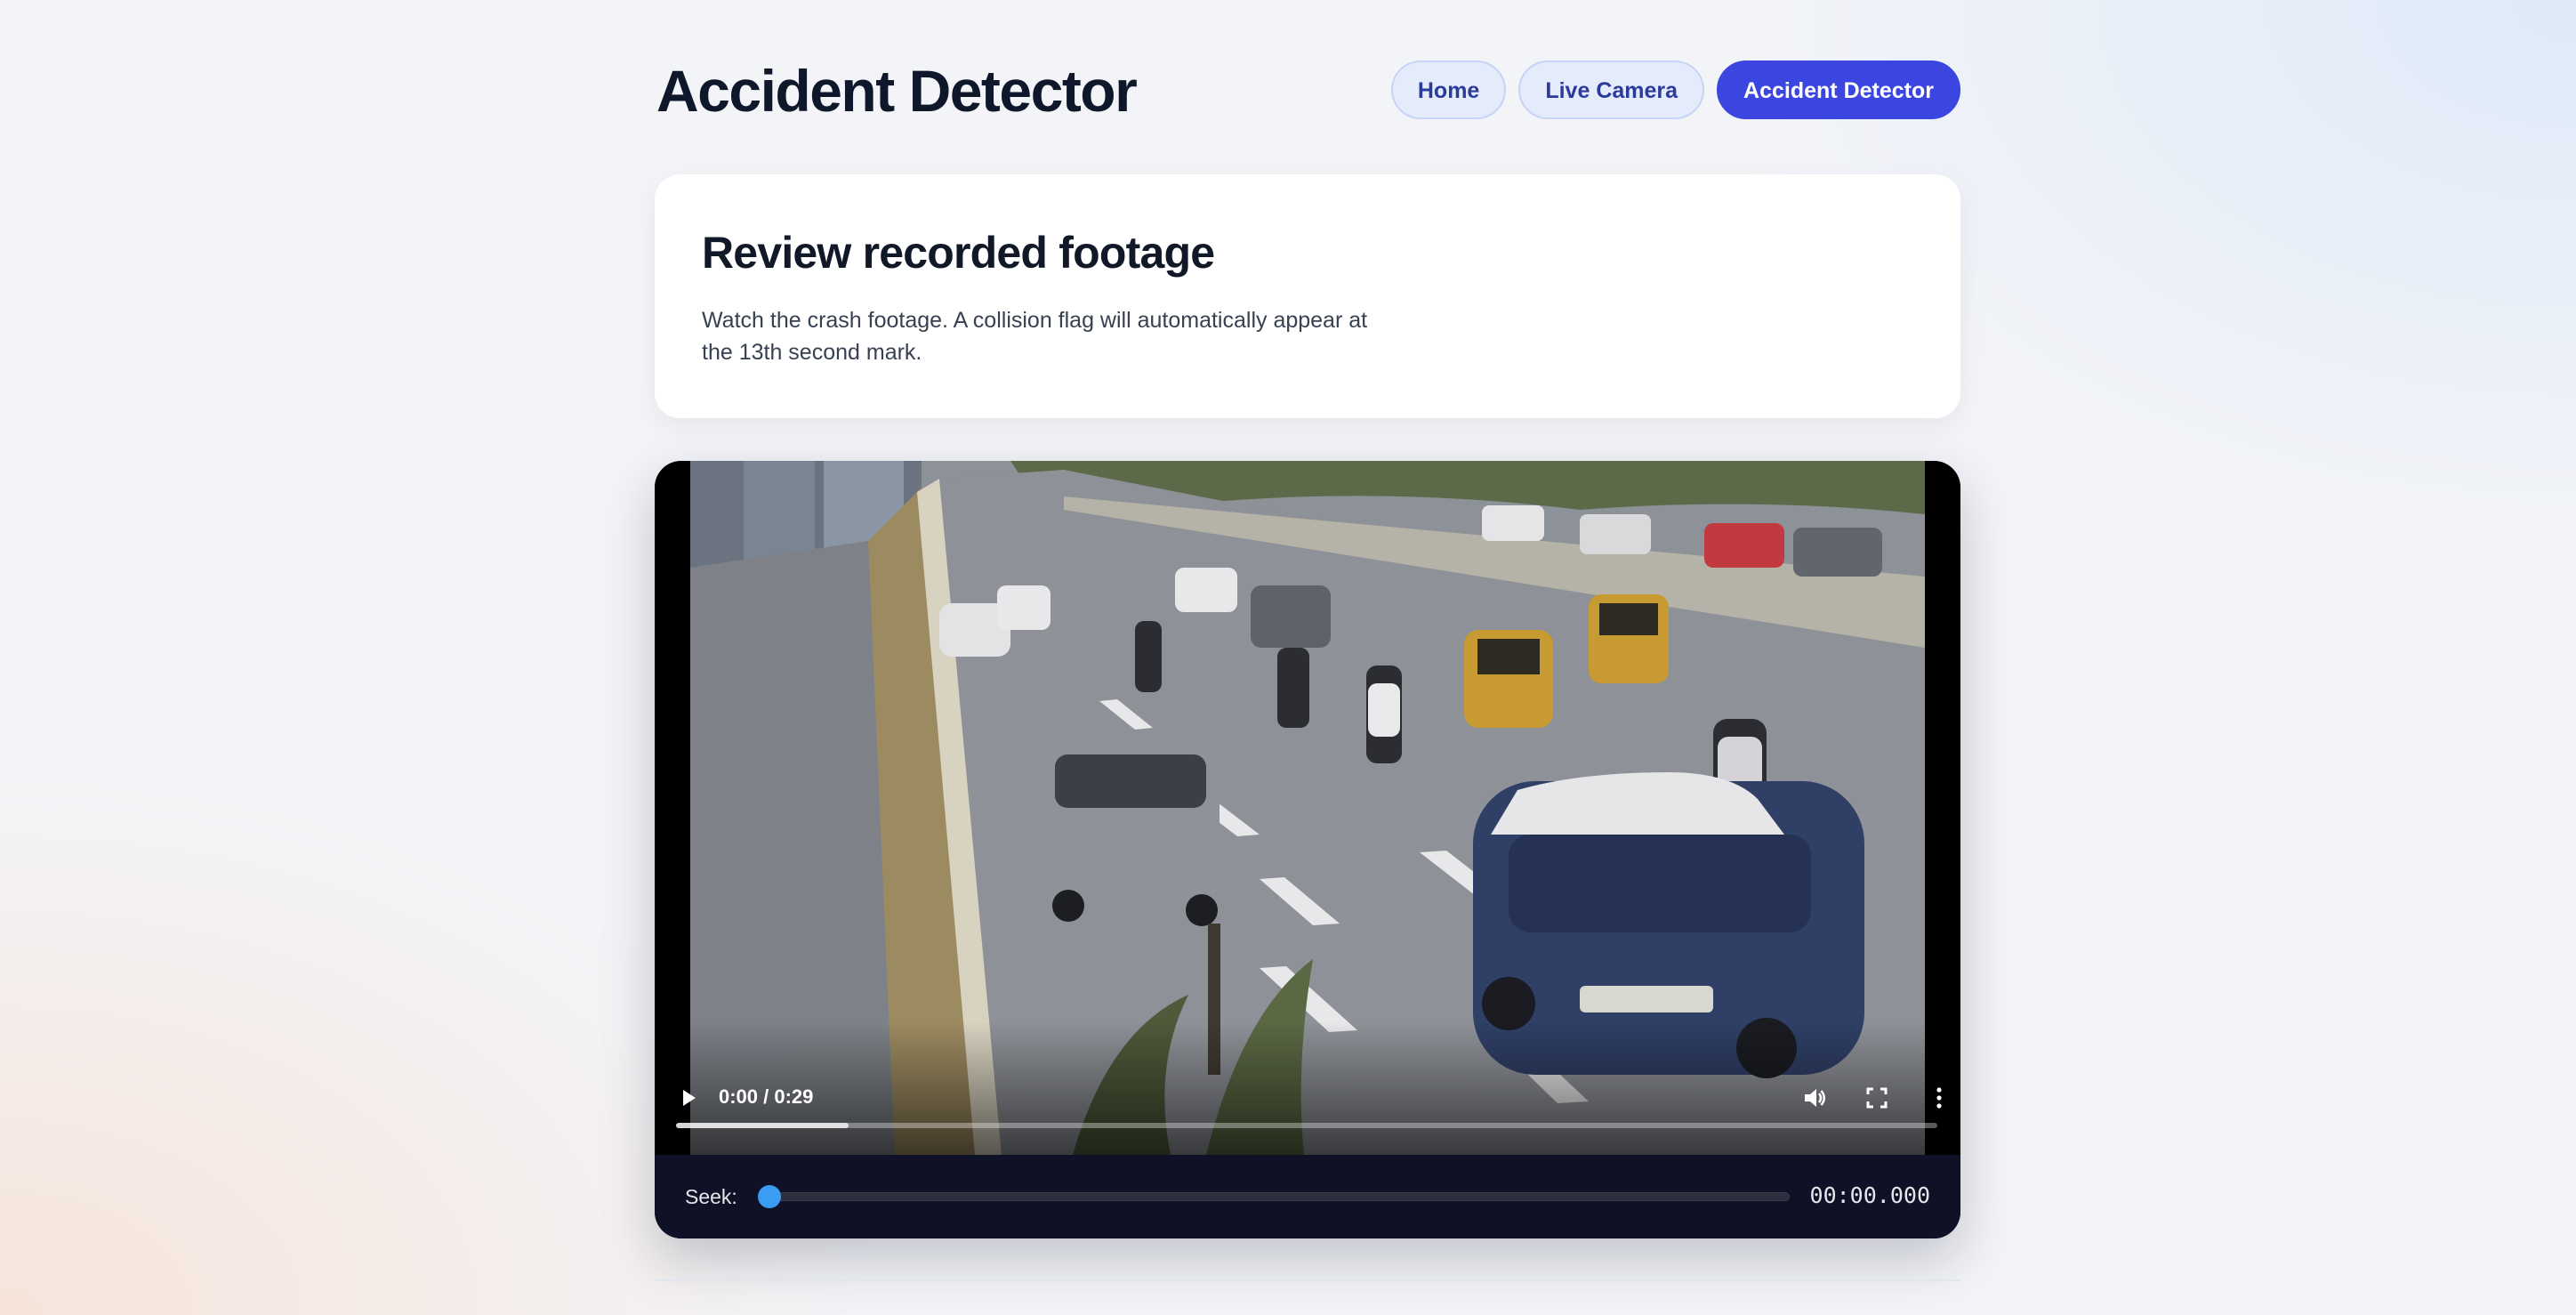 The image size is (2576, 1315). Describe the element at coordinates (958, 253) in the screenshot. I see `section-heading: Review recorded footage` at that location.